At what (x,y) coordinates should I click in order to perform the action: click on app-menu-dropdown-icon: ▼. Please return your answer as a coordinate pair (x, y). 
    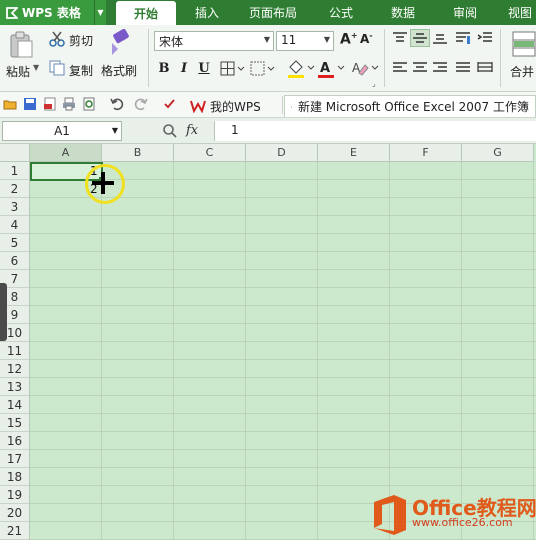
    Looking at the image, I should click on (100, 12).